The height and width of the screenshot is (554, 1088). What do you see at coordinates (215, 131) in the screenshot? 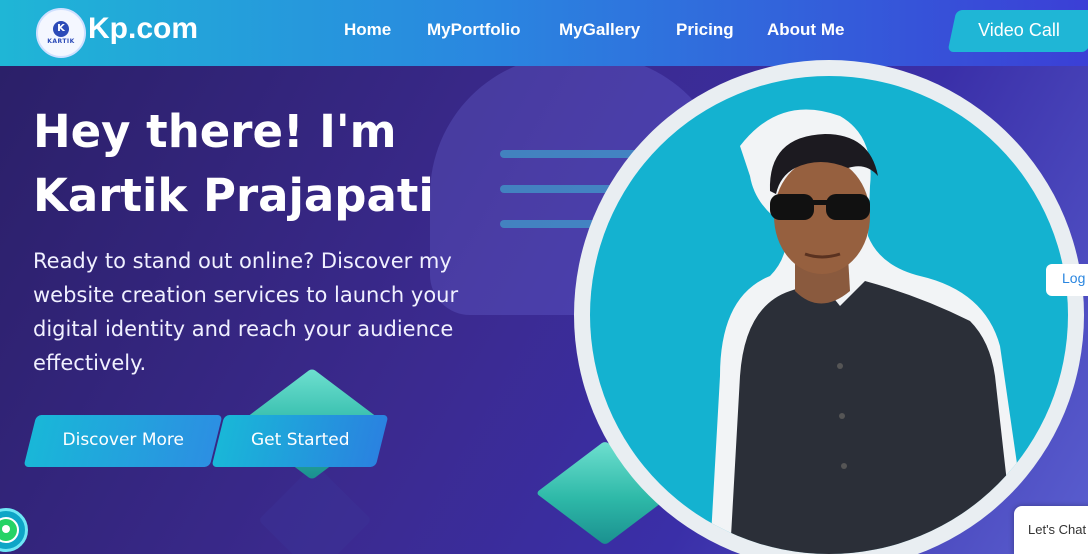
I see `hero-title-line1: Hey there! I'm` at bounding box center [215, 131].